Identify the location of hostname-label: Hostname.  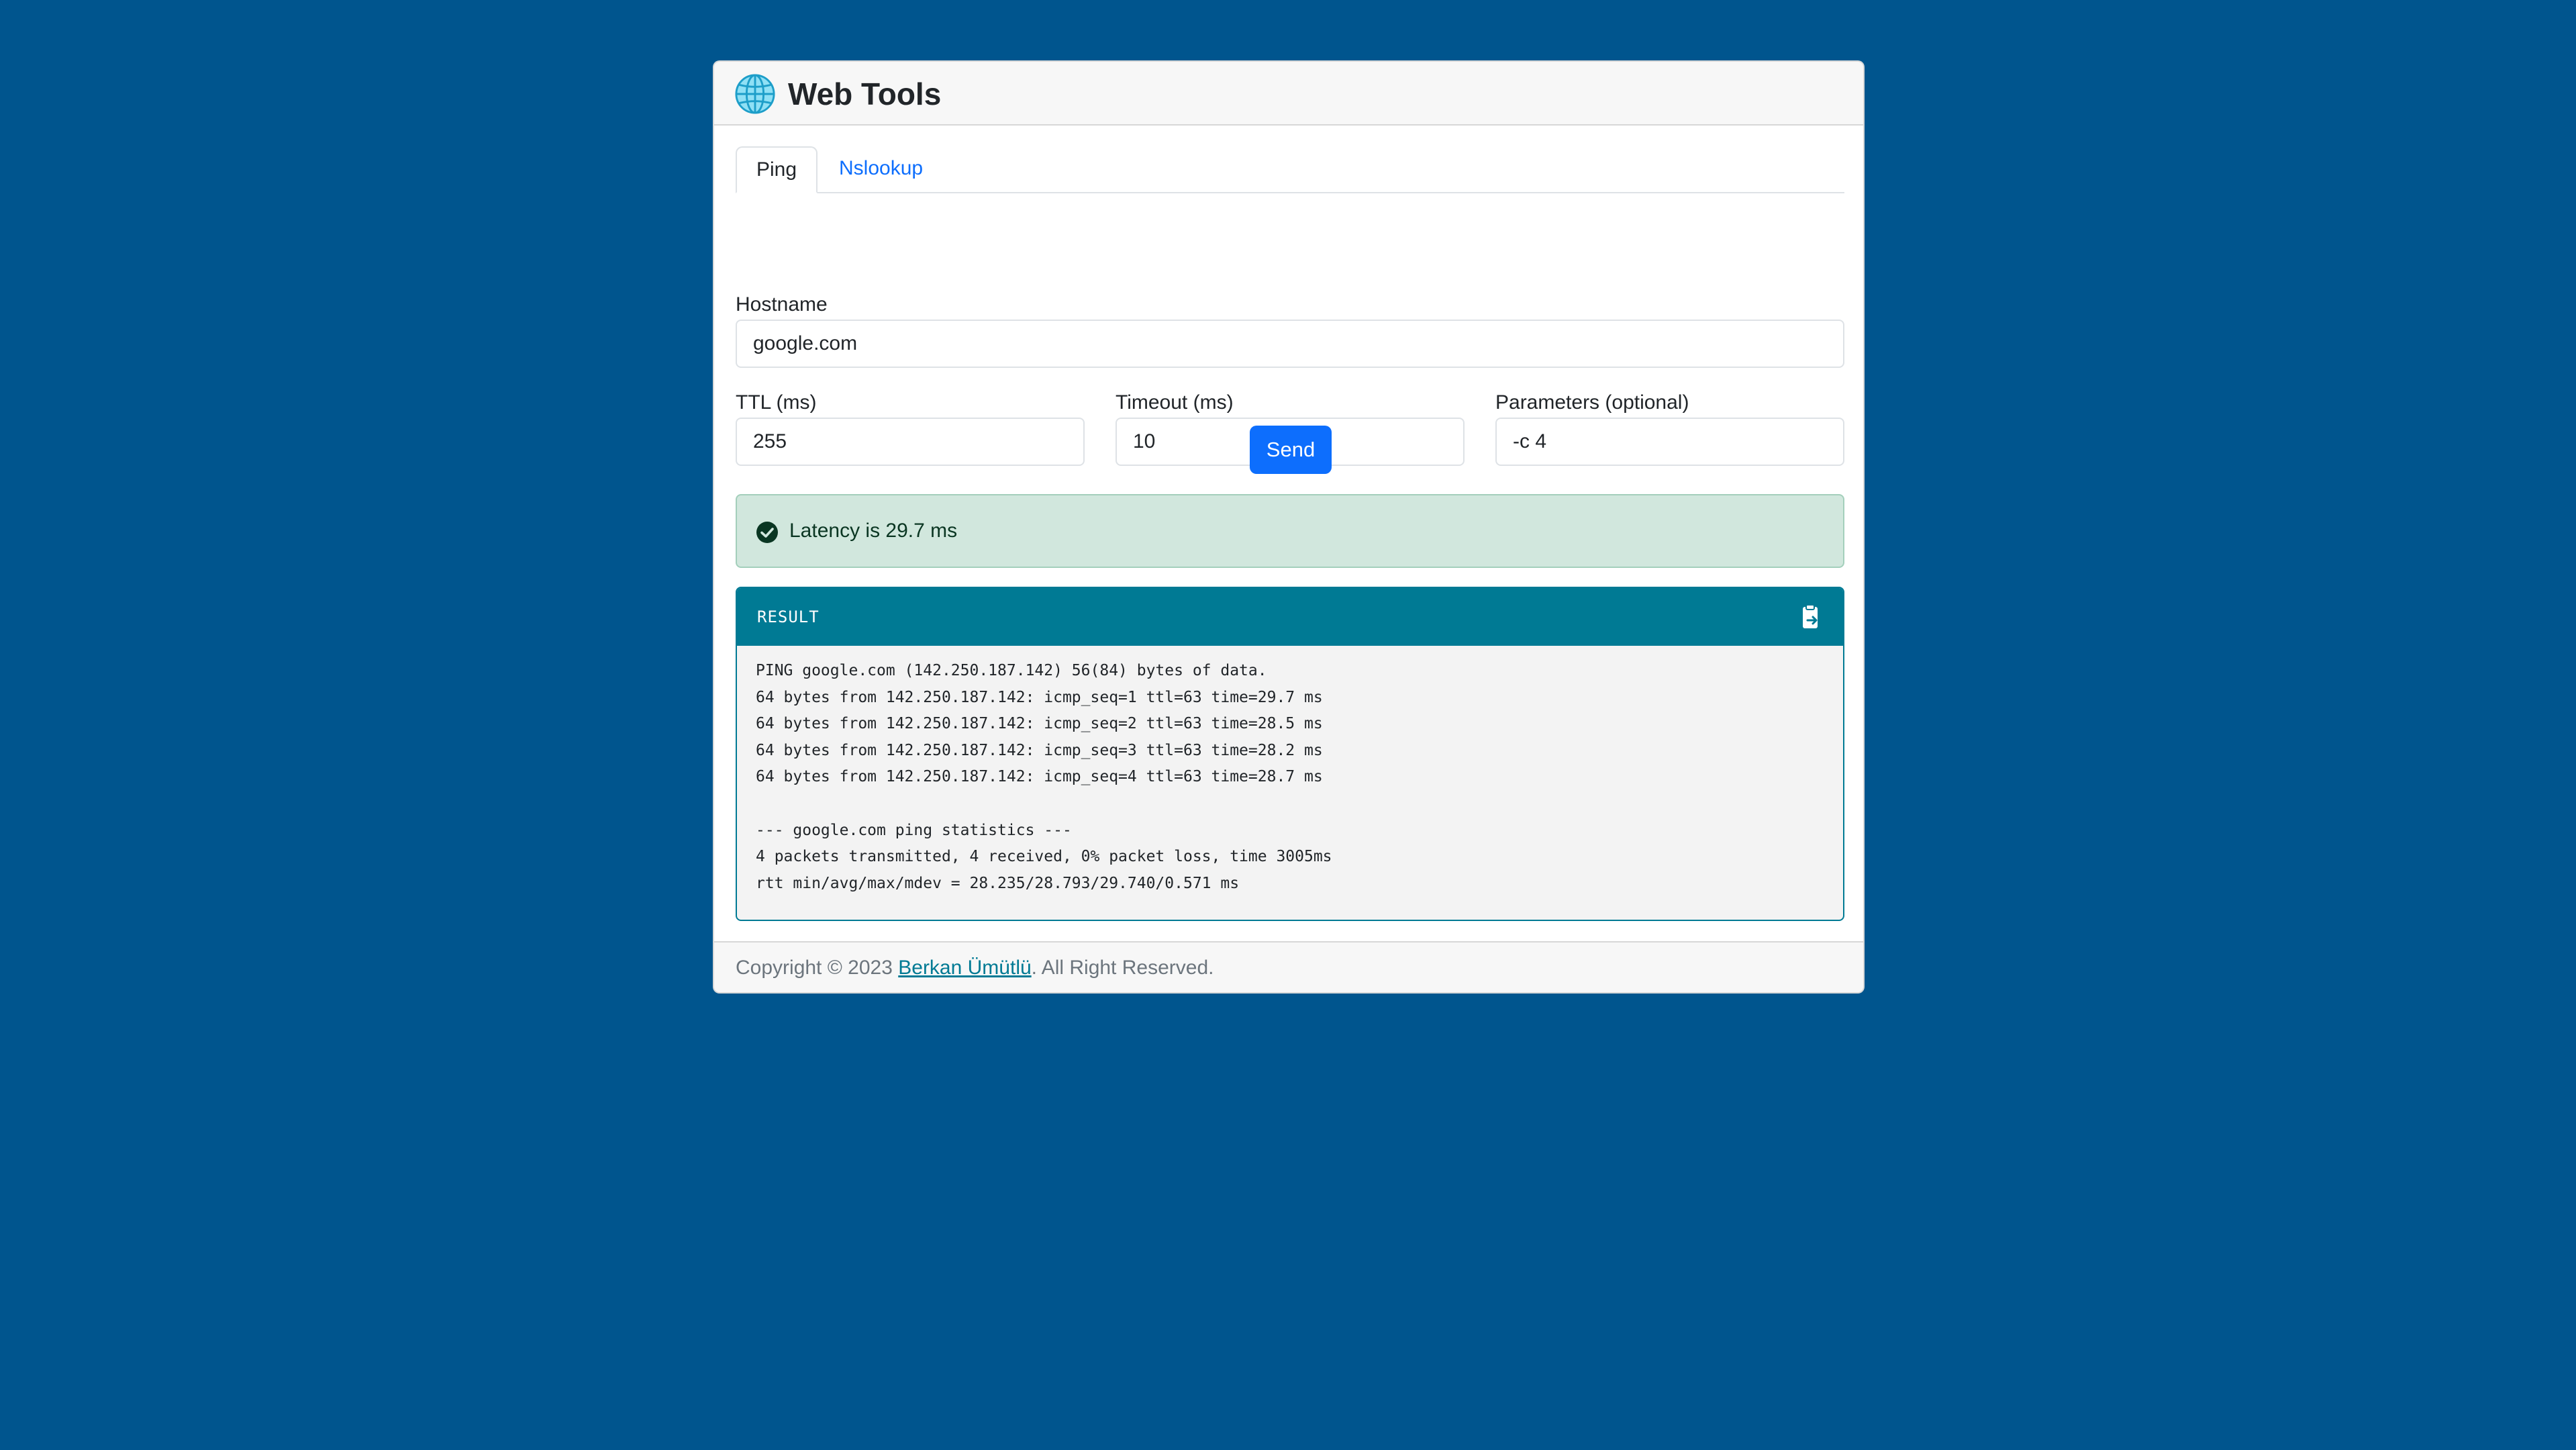
(782, 304).